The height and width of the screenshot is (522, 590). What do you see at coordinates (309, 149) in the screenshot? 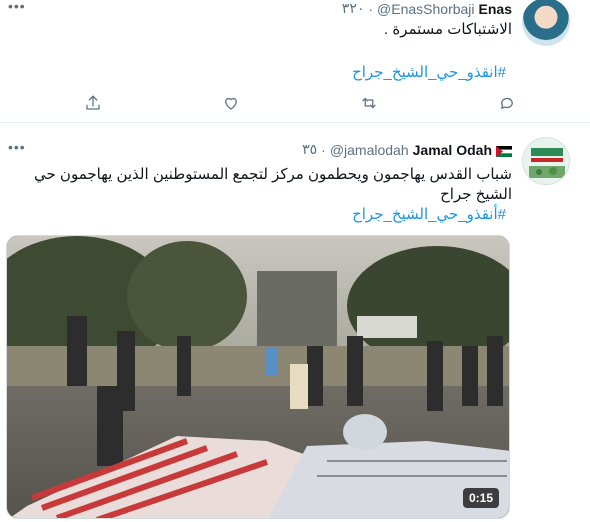
I see `tweet-time: ٣٥` at bounding box center [309, 149].